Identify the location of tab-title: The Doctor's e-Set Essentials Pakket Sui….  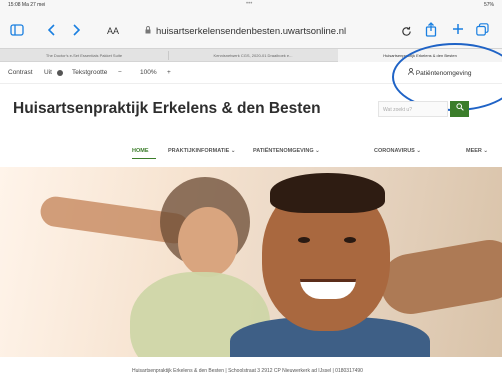
(84, 55).